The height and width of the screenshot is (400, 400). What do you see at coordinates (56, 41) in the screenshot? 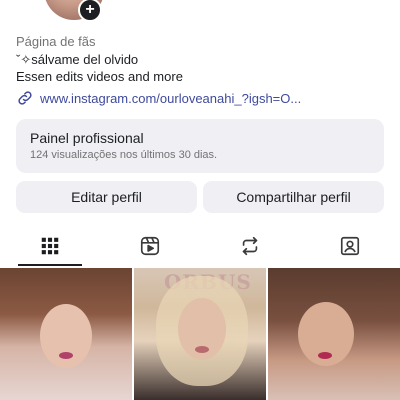
I see `profile-category: Página de fãs` at bounding box center [56, 41].